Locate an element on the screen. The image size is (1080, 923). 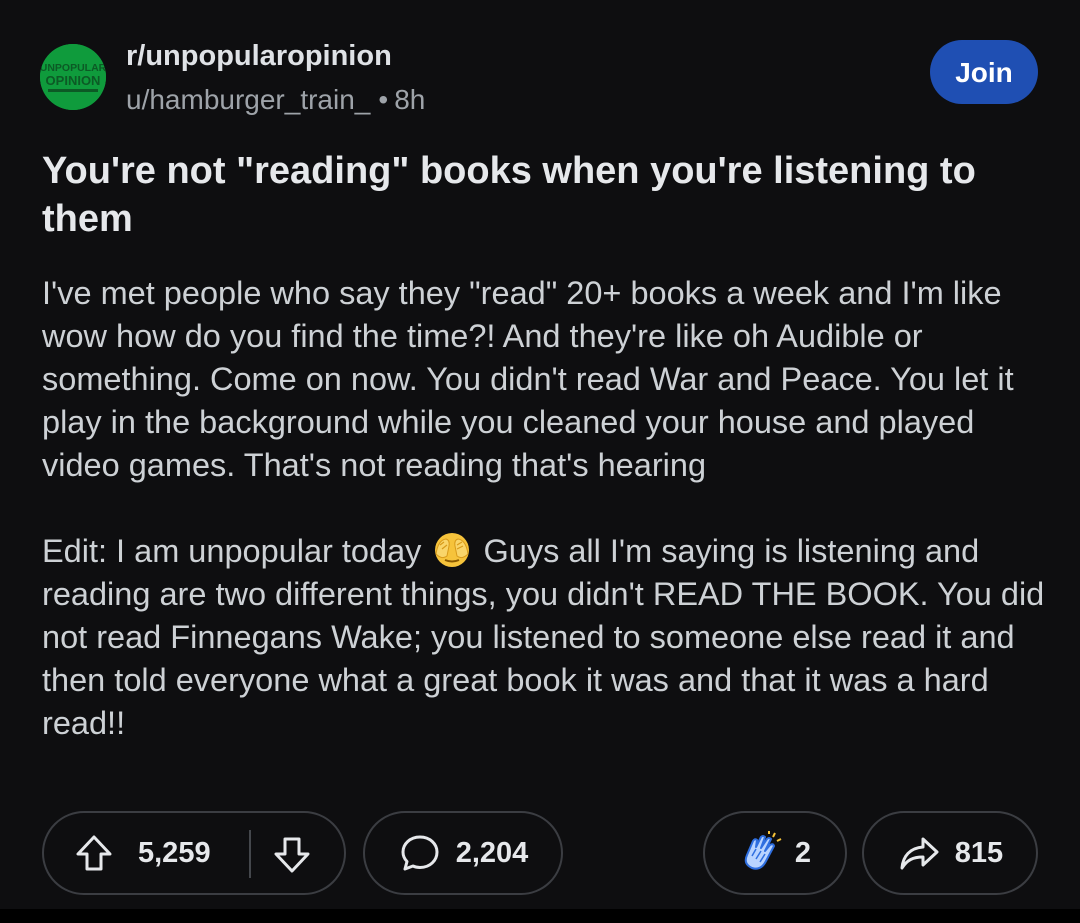
share-arrow-icon is located at coordinates (919, 853).